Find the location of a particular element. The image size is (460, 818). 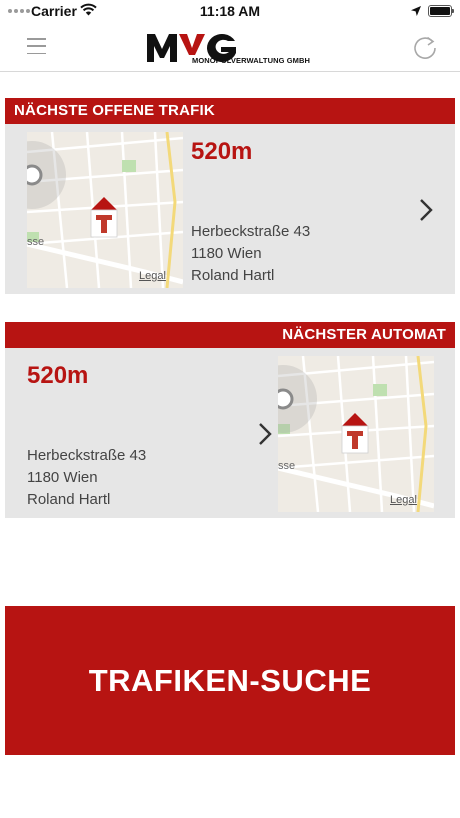

automat-distance: 520m is located at coordinates (58, 375).